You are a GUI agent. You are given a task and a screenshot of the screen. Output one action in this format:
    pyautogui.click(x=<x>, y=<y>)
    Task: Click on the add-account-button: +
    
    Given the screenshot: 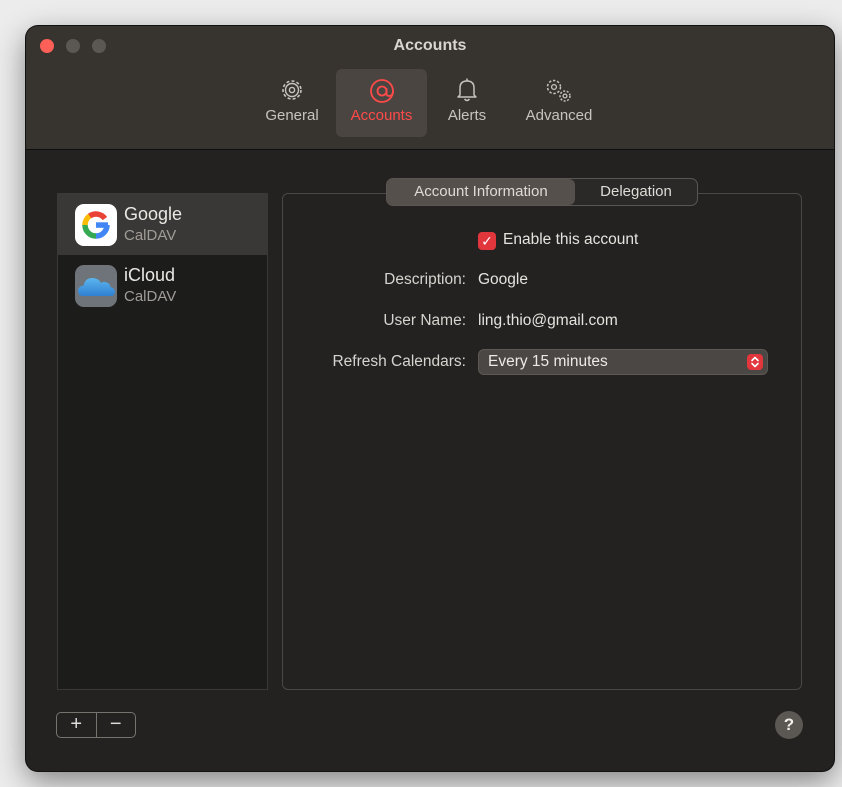 What is the action you would take?
    pyautogui.click(x=76, y=725)
    